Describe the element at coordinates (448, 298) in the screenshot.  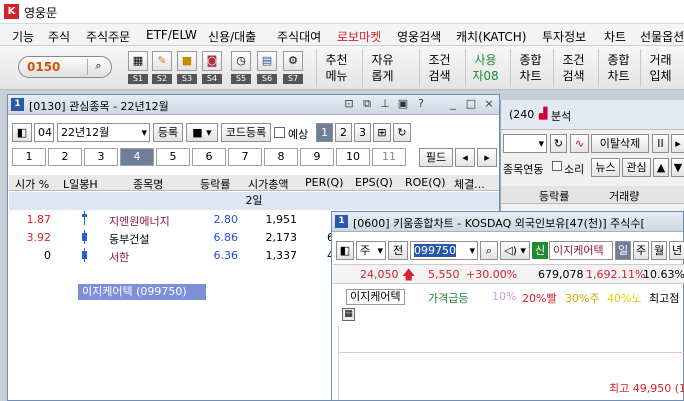
I see `legend-indicator: 가격급등` at that location.